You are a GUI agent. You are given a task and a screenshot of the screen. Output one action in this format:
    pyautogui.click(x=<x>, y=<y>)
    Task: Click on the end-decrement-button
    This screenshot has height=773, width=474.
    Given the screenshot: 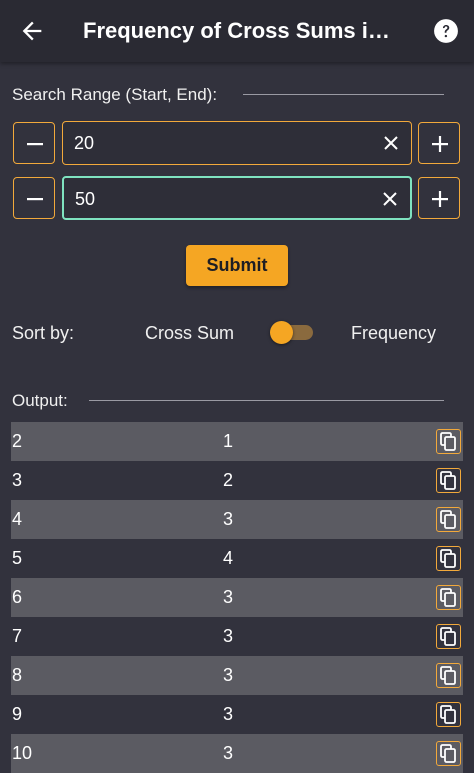 What is the action you would take?
    pyautogui.click(x=34, y=198)
    